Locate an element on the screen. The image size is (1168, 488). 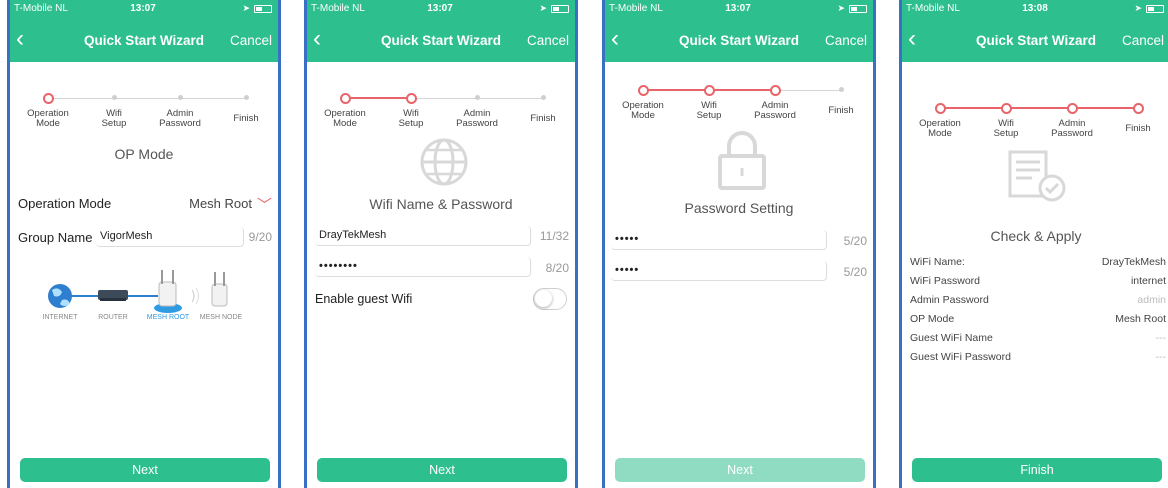
summary-value: admin is located at coordinates (1151, 300).